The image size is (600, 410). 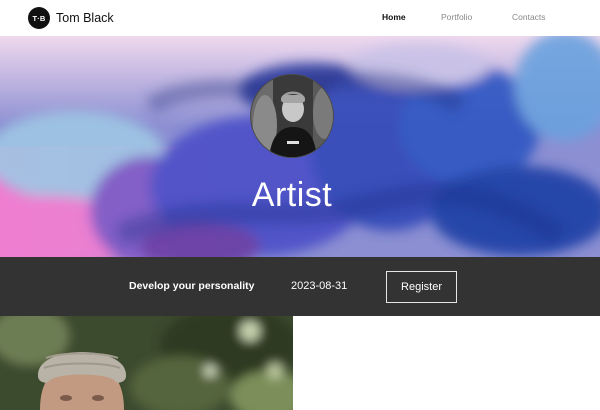 What do you see at coordinates (85, 18) in the screenshot?
I see `brand-name: Tom Black` at bounding box center [85, 18].